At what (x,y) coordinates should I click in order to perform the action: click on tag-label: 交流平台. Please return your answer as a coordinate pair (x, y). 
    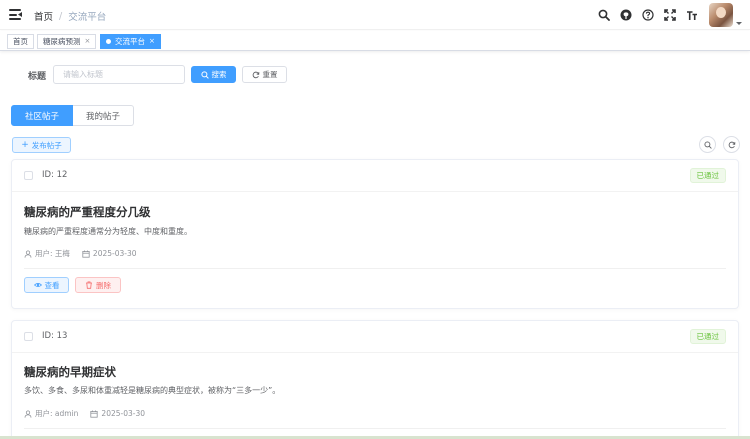
    Looking at the image, I should click on (130, 41).